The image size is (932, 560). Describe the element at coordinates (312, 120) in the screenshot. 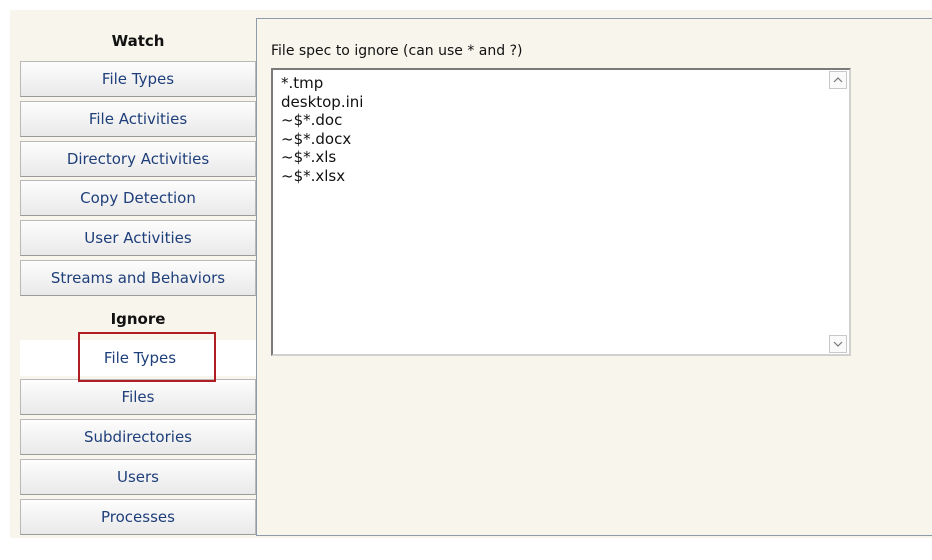

I see `spec-line: ~$*.doc` at that location.